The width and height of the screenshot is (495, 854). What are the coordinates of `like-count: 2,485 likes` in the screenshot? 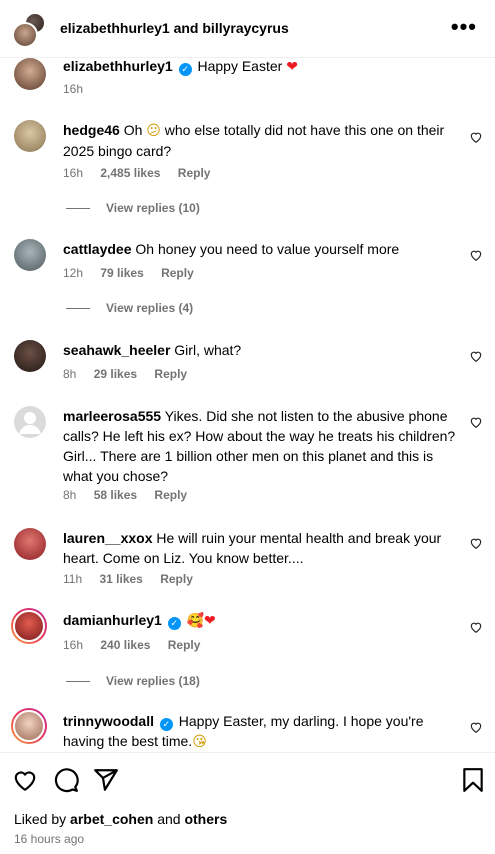 It's located at (130, 173).